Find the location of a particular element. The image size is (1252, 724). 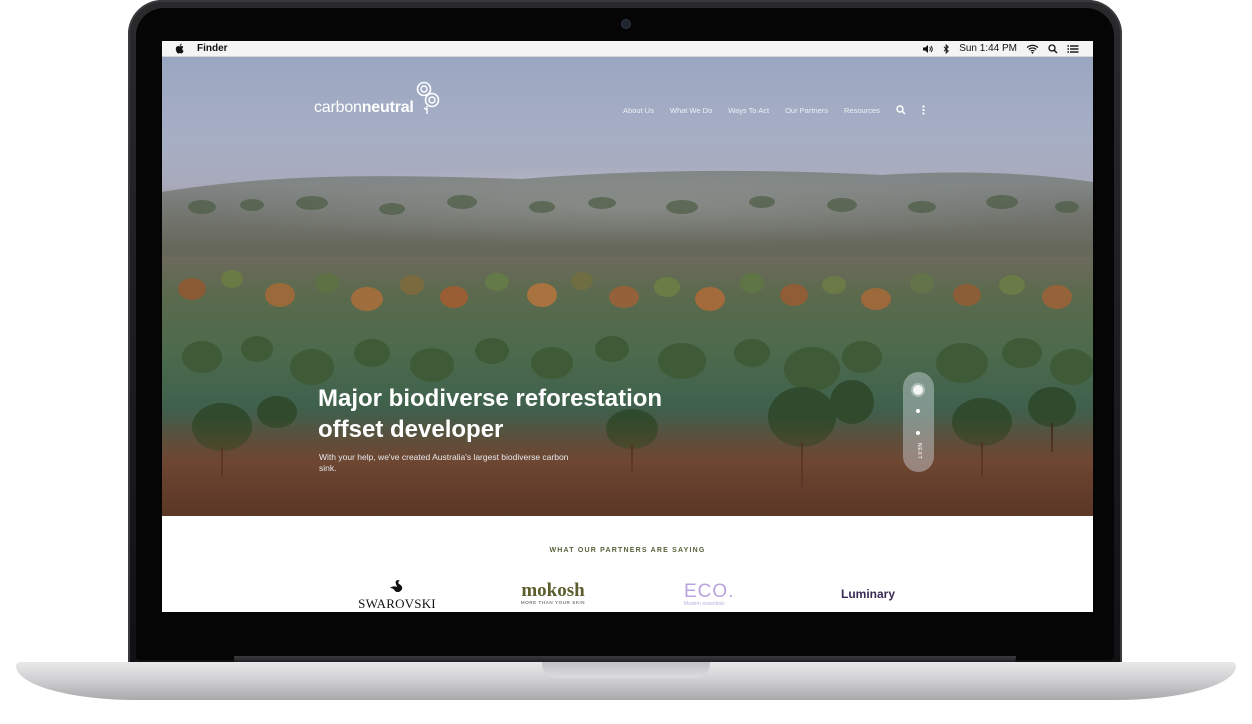

swarovski-wordmark: SWAROVSKI is located at coordinates (397, 603).